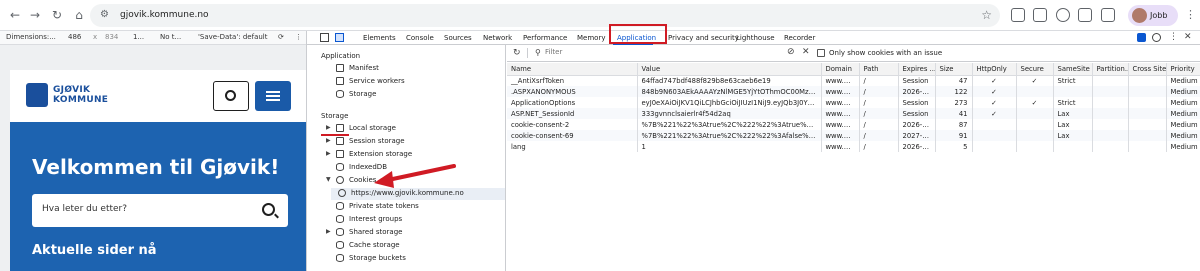  I want to click on column-header: Secure, so click(1035, 69).